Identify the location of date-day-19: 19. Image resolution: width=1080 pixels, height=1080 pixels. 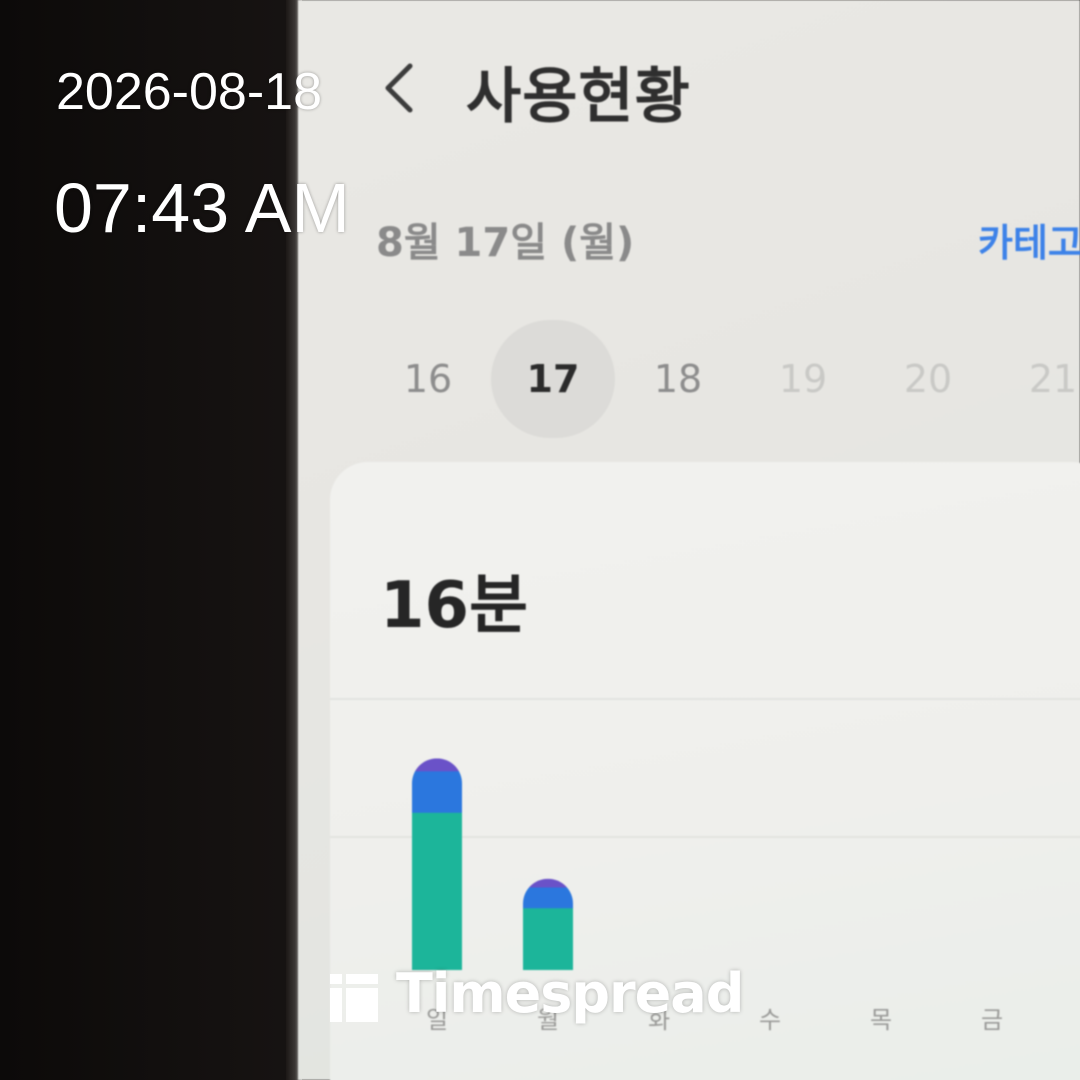
(803, 379).